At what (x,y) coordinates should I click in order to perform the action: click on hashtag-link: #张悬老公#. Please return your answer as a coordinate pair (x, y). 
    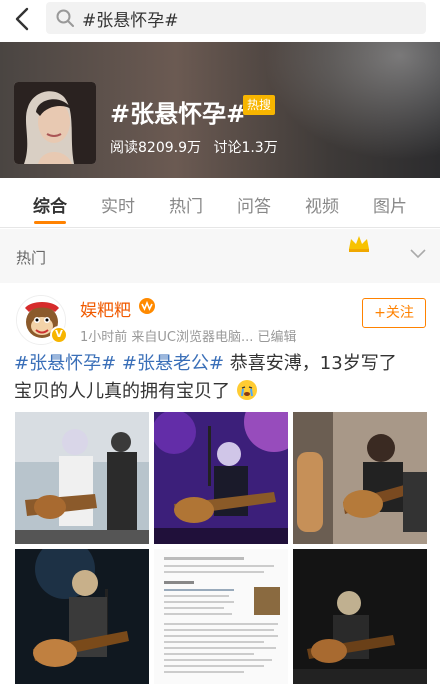
    Looking at the image, I should click on (173, 363).